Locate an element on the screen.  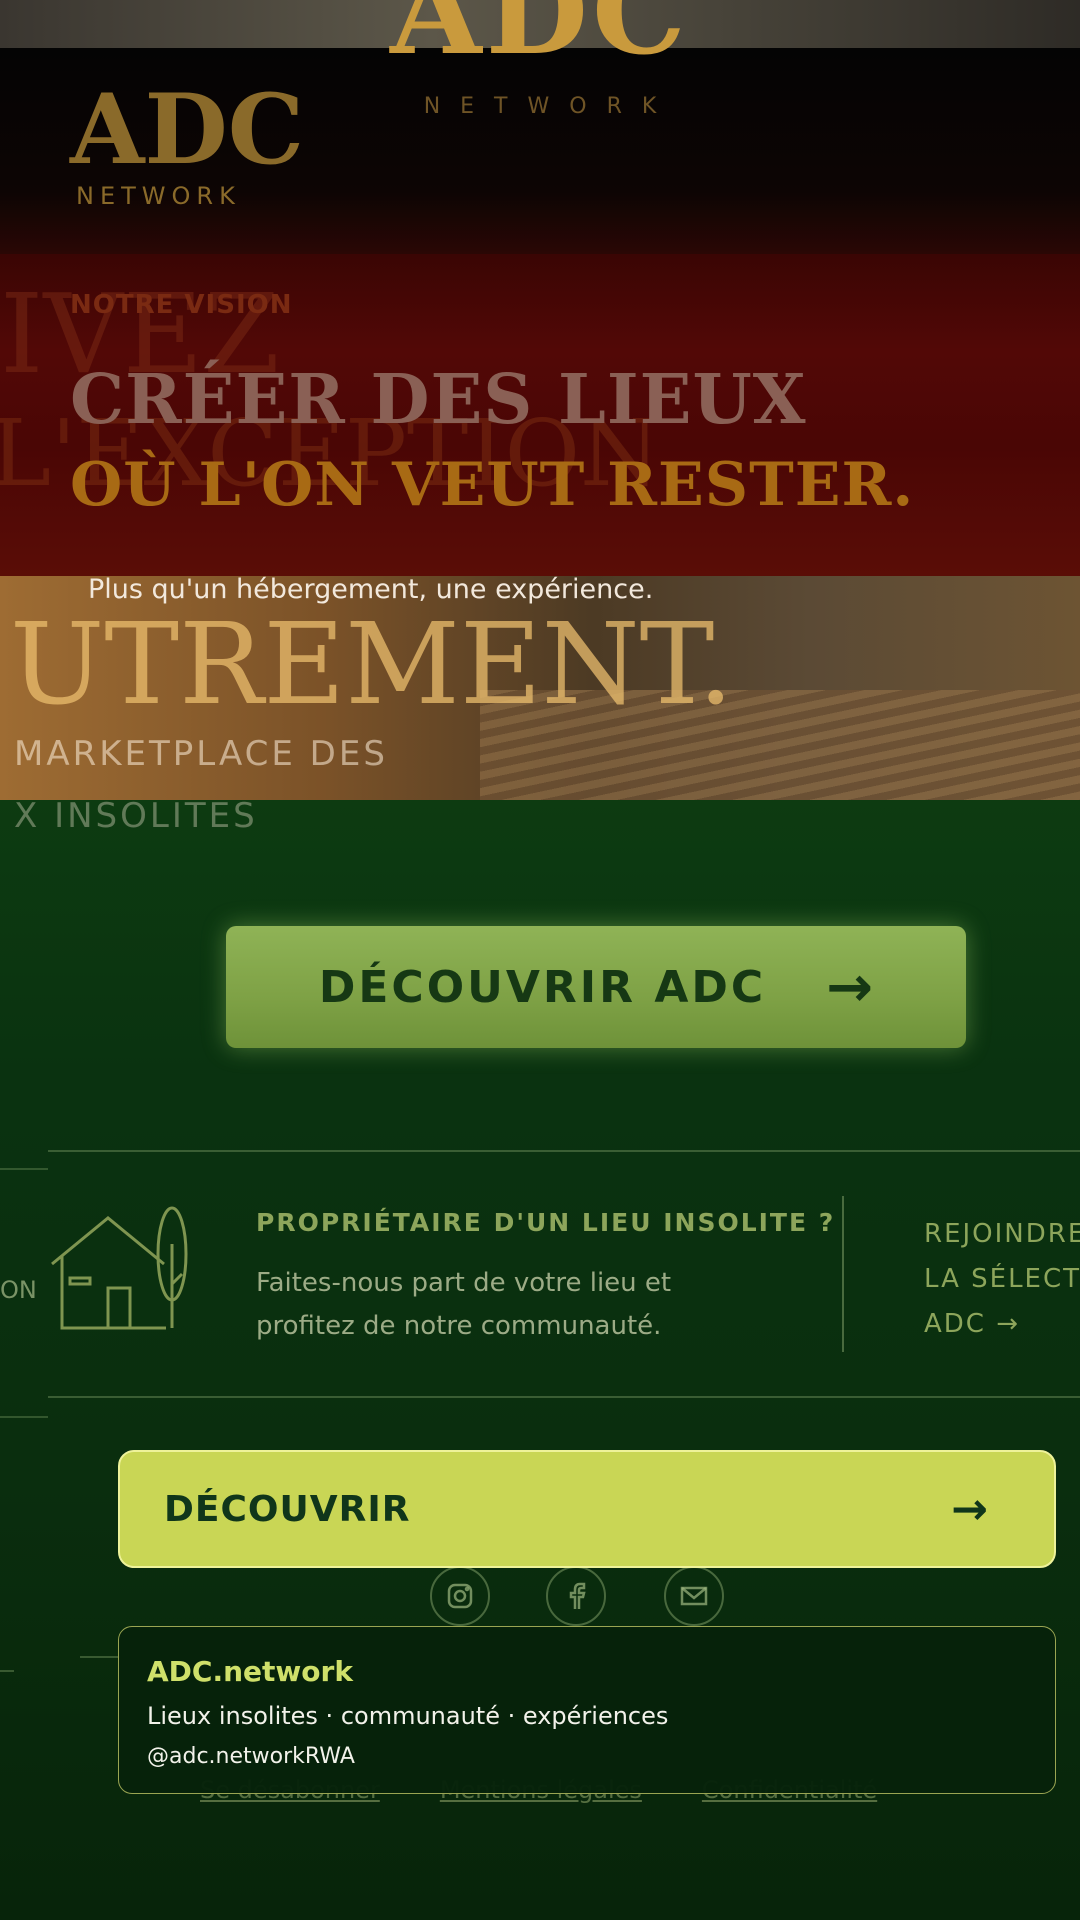
mail-icon is located at coordinates (694, 1596).